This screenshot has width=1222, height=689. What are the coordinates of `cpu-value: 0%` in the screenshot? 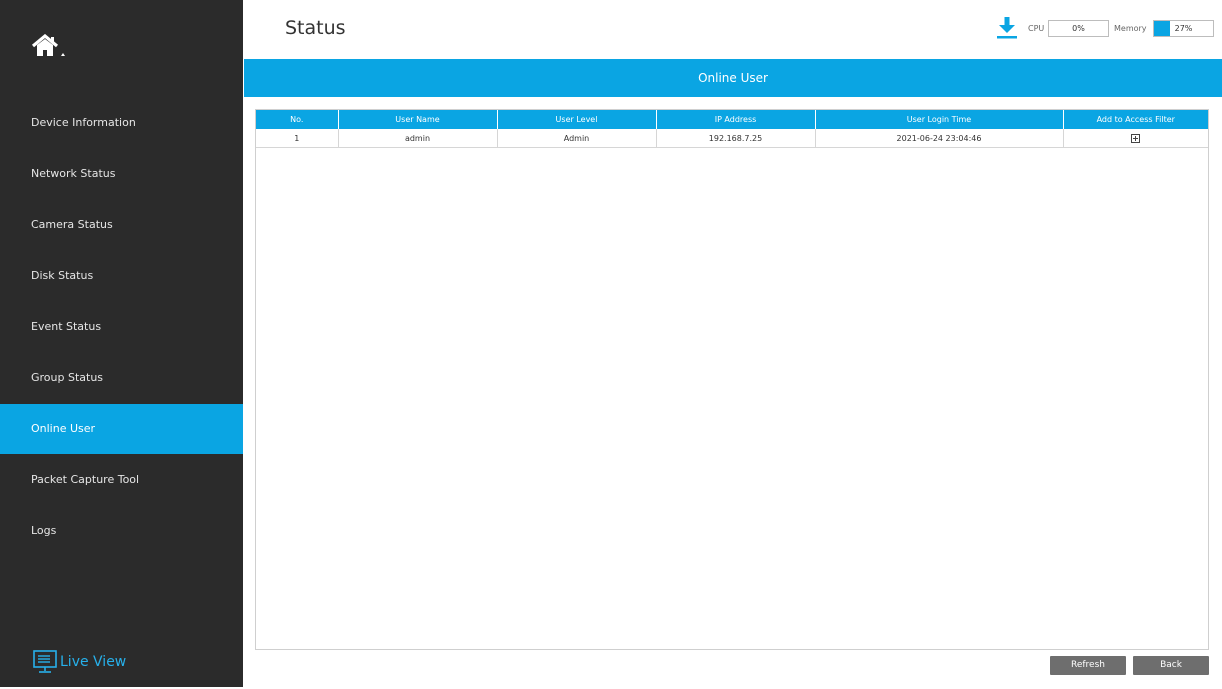 It's located at (1078, 28).